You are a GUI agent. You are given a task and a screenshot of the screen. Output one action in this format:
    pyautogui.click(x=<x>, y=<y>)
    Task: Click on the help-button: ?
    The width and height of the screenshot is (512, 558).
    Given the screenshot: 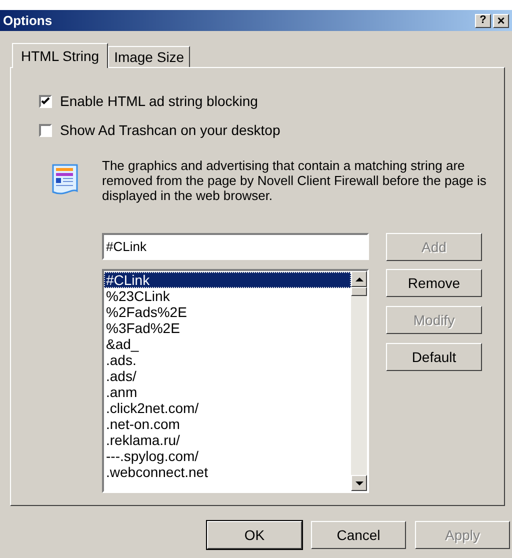 What is the action you would take?
    pyautogui.click(x=483, y=21)
    